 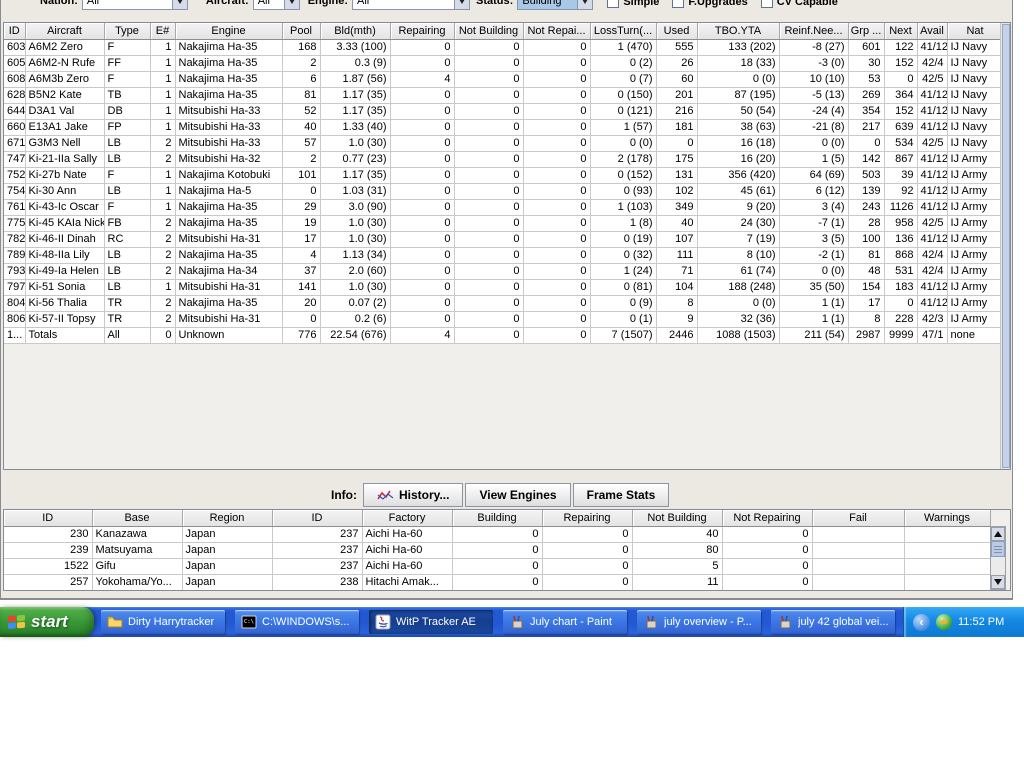 What do you see at coordinates (858, 518) in the screenshot?
I see `column-header: Fail` at bounding box center [858, 518].